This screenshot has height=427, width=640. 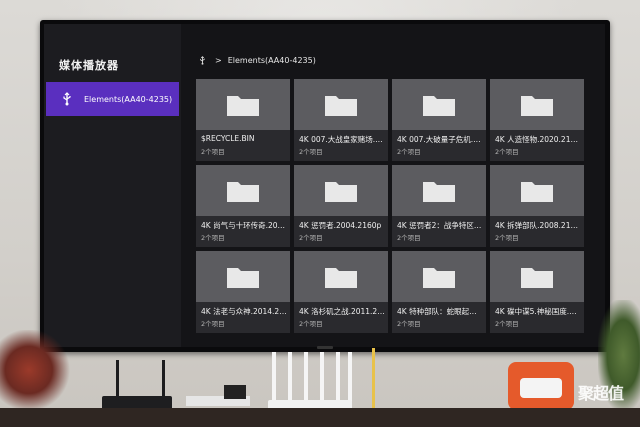 I want to click on folder-name: 4K 碟中谍5.神秘国度.2015, so click(x=538, y=311).